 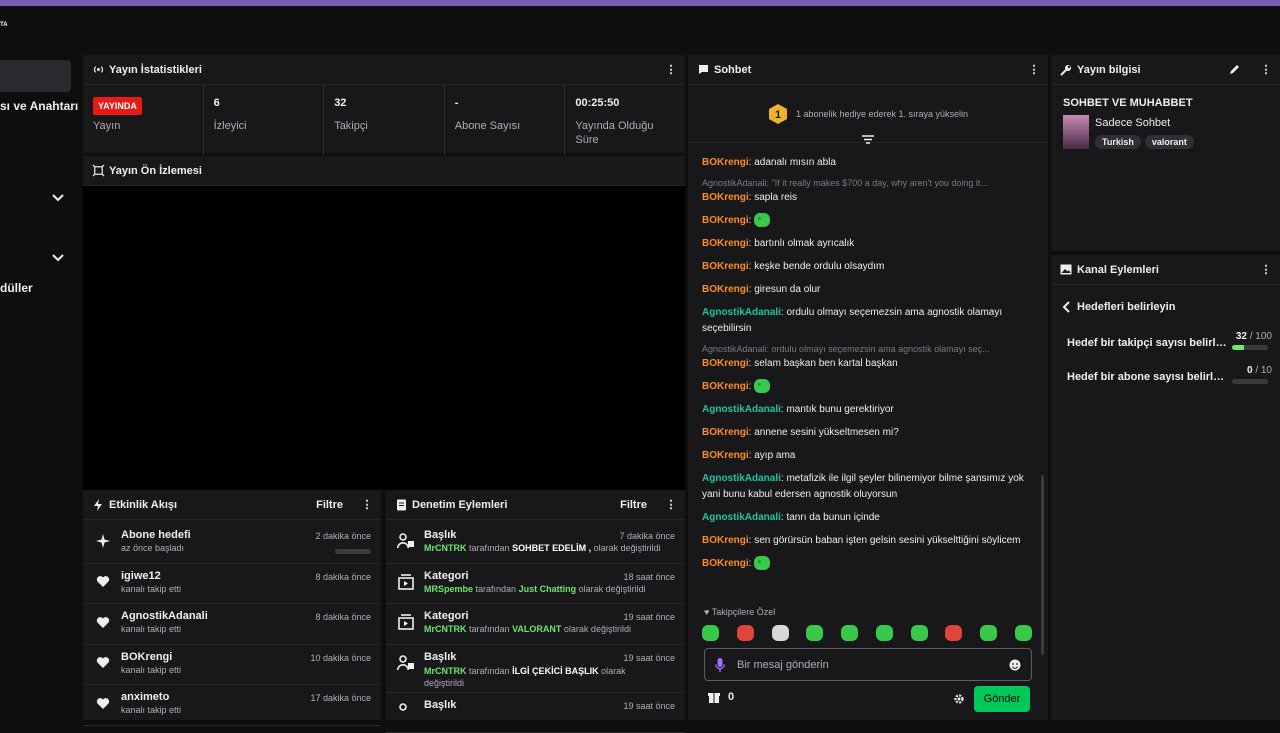 What do you see at coordinates (406, 663) in the screenshot?
I see `user-edit-icon` at bounding box center [406, 663].